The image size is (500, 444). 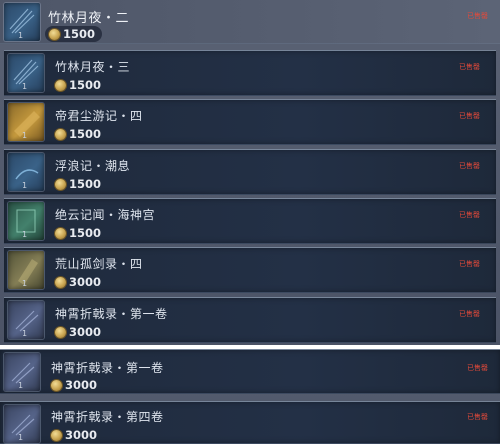 I want to click on teal-book-icon: 1, so click(x=26, y=221).